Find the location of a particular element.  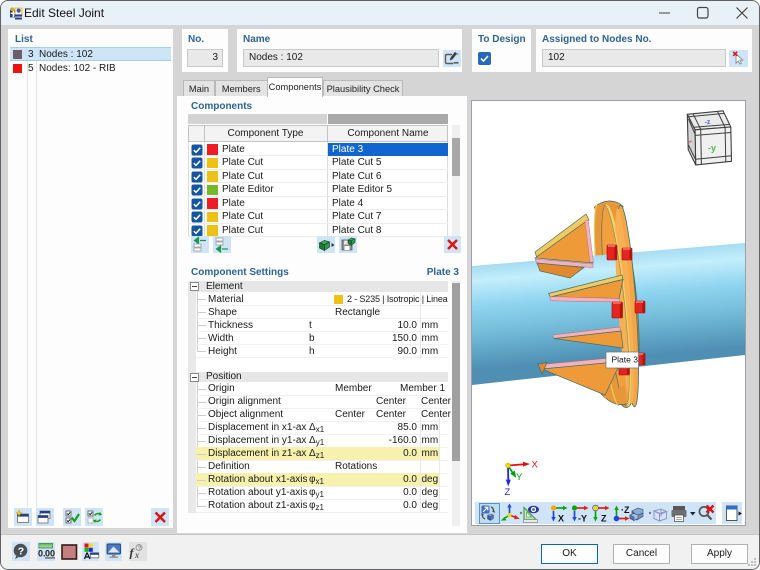

svg-text: 00 is located at coordinates (50, 554).